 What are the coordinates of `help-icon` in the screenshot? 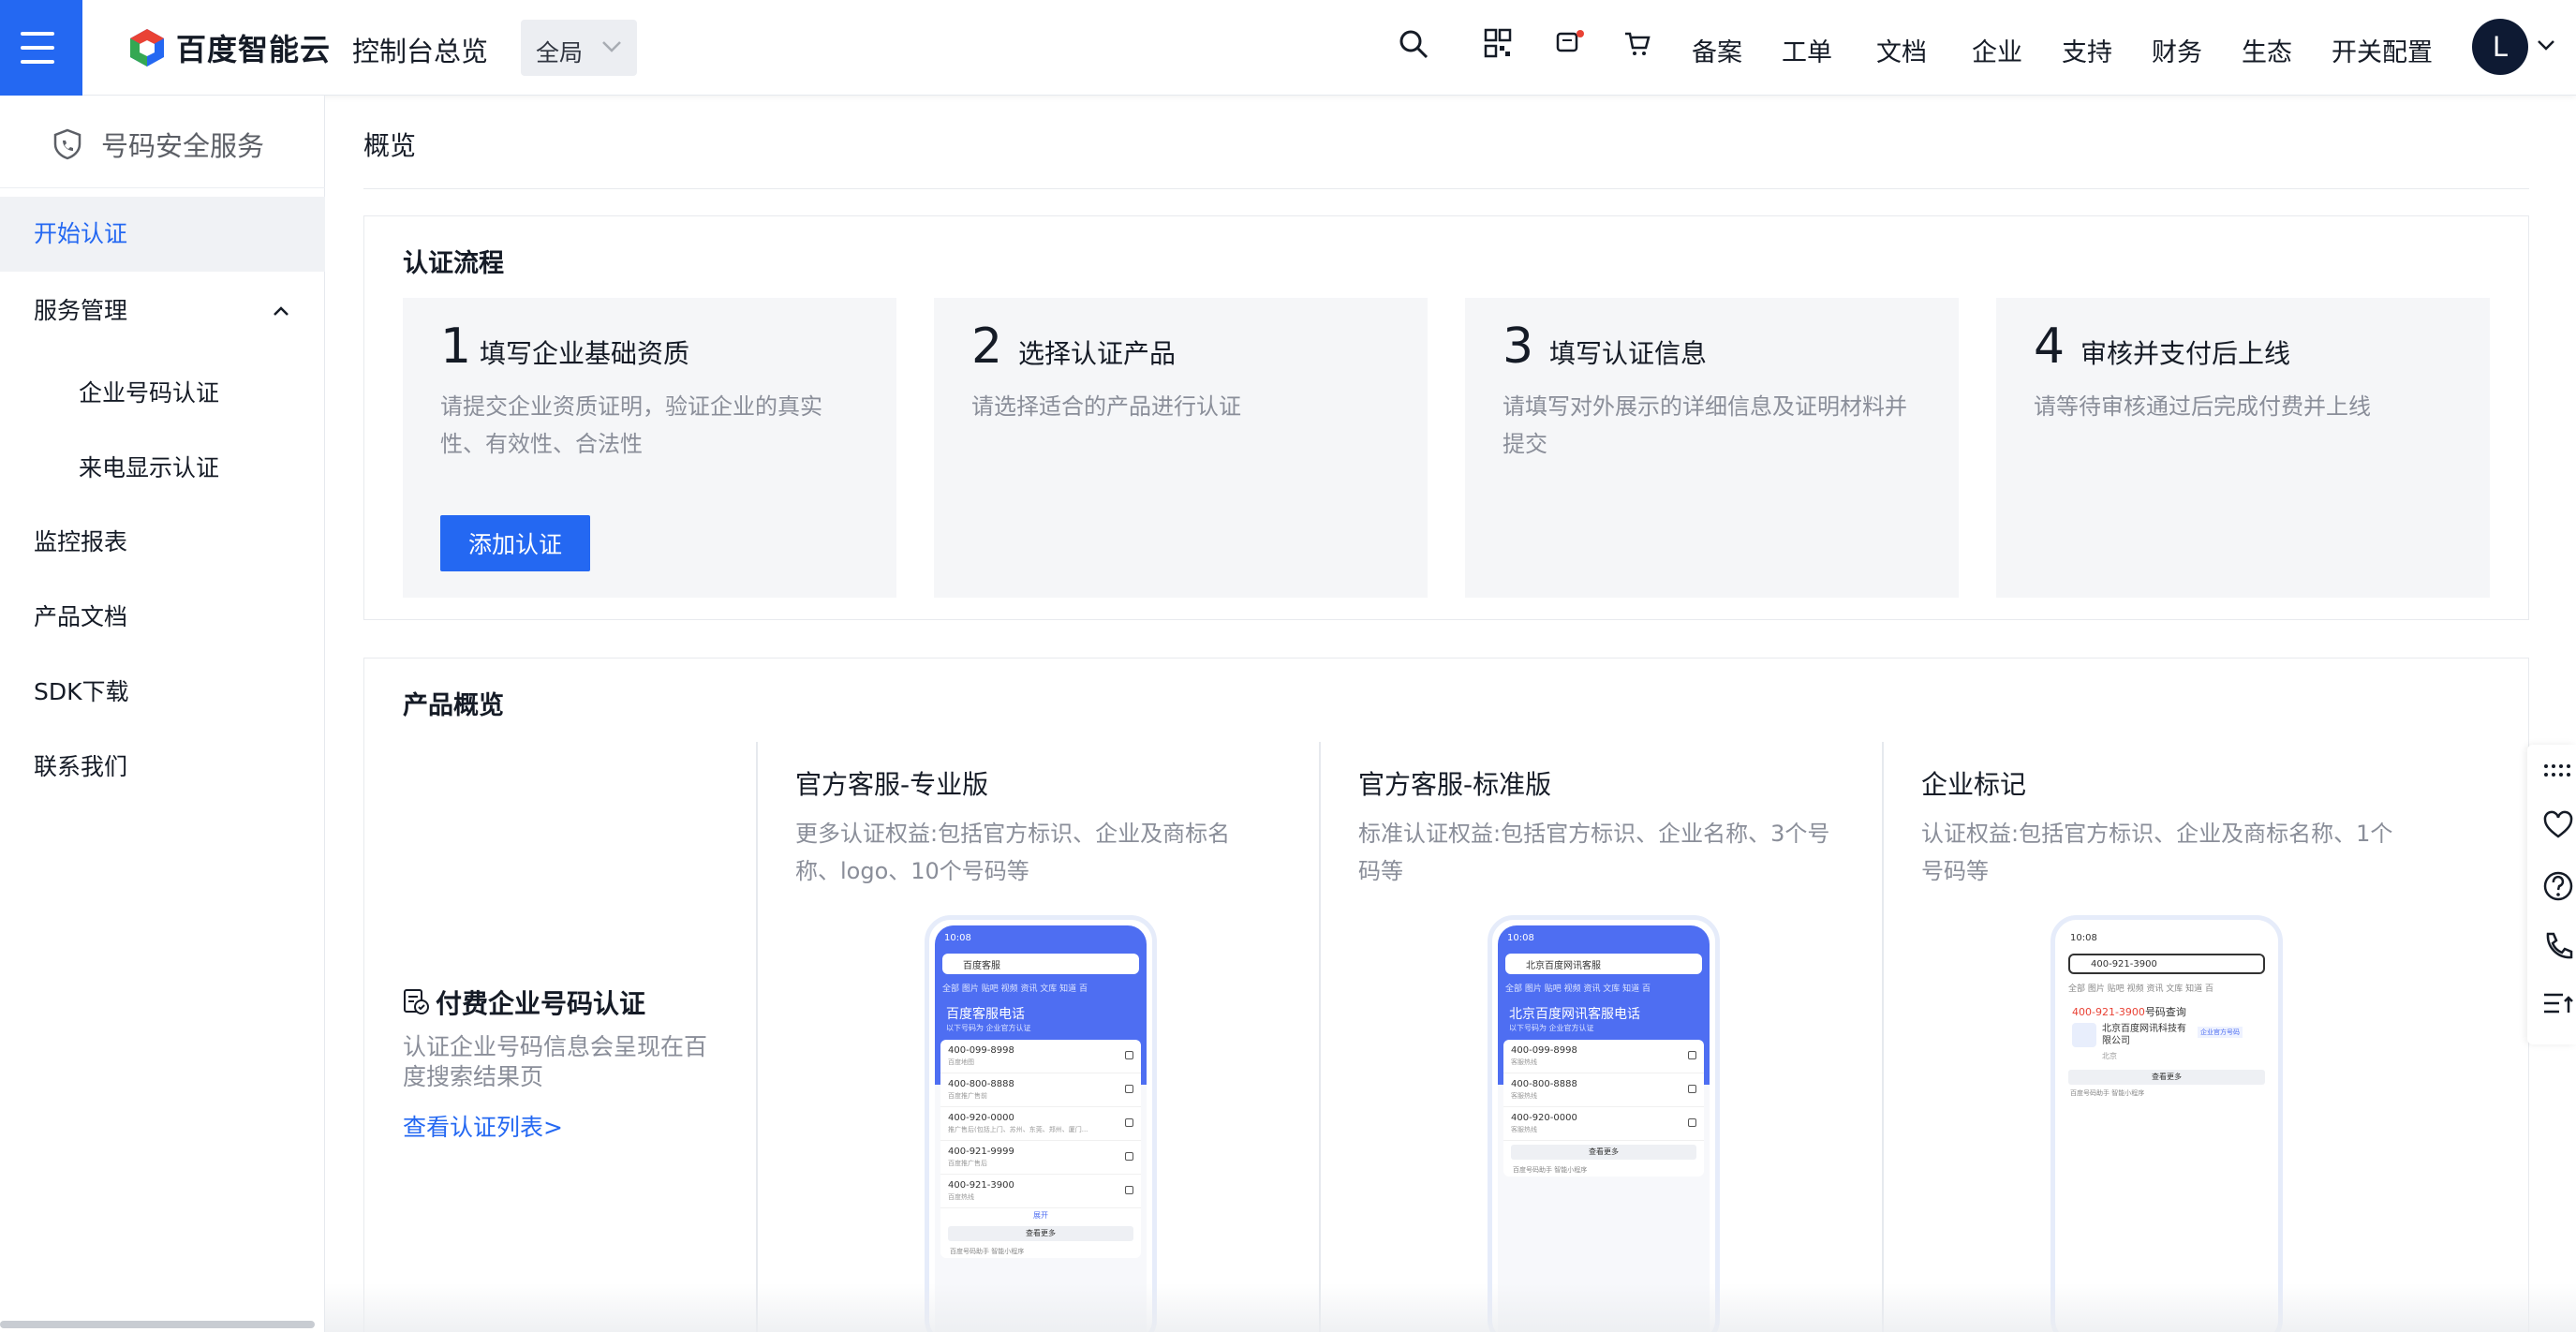 It's located at (2558, 886).